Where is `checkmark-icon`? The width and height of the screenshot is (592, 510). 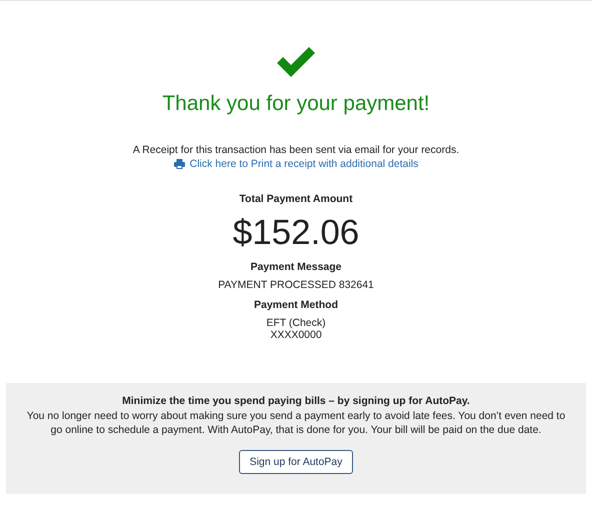 checkmark-icon is located at coordinates (296, 62).